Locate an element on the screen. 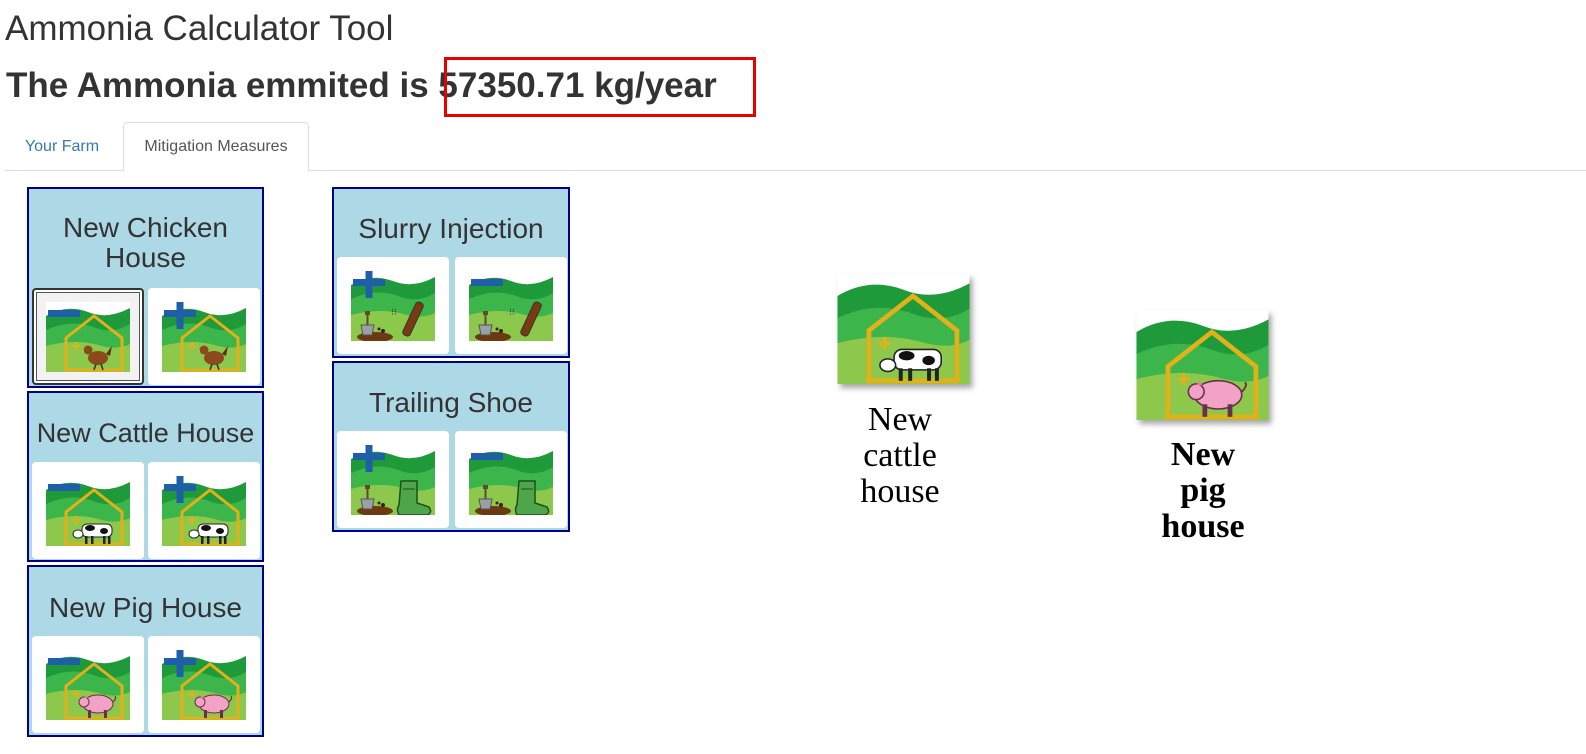 This screenshot has width=1586, height=754. panel-title: New Cattle House is located at coordinates (145, 433).